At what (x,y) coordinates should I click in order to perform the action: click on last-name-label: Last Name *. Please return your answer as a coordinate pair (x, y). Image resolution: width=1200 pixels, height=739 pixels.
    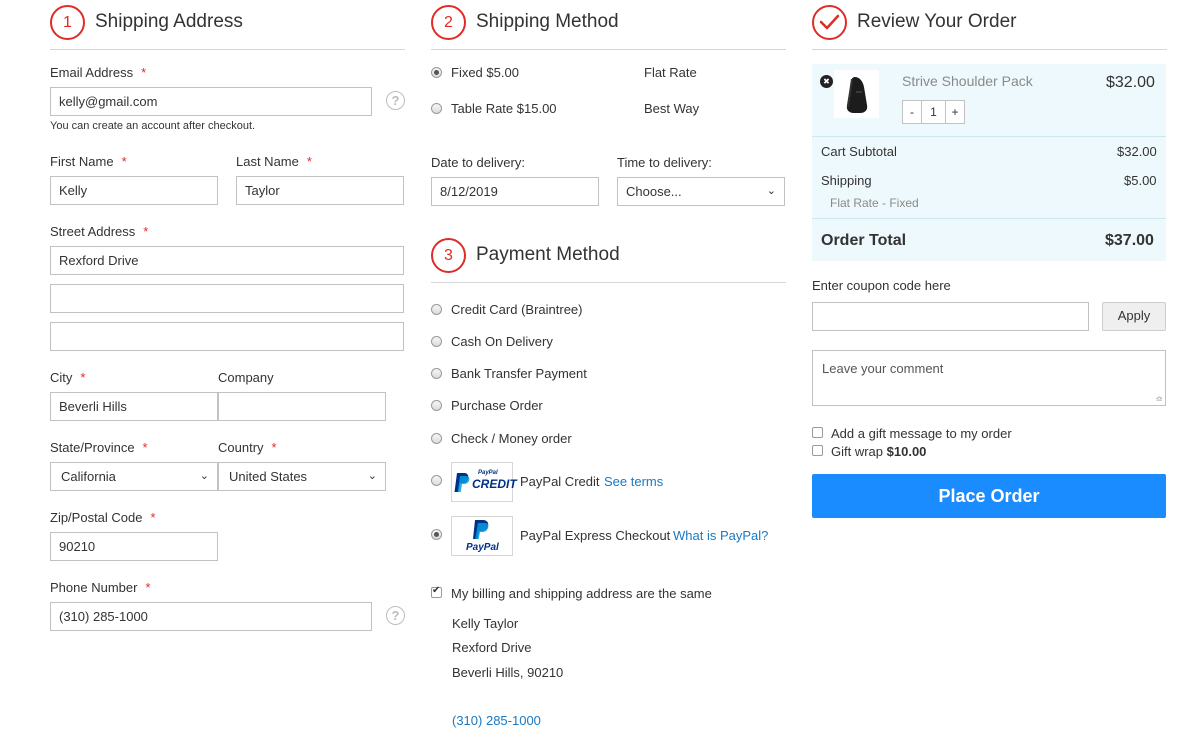
    Looking at the image, I should click on (274, 161).